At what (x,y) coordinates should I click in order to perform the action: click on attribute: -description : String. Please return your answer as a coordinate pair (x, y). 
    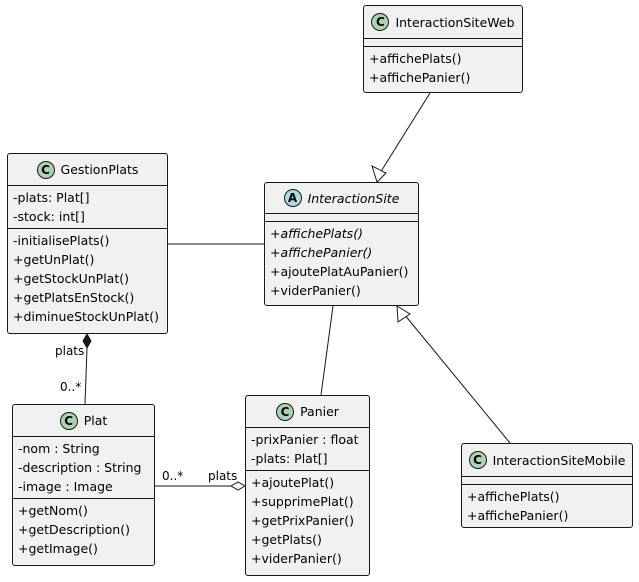
    Looking at the image, I should click on (80, 467).